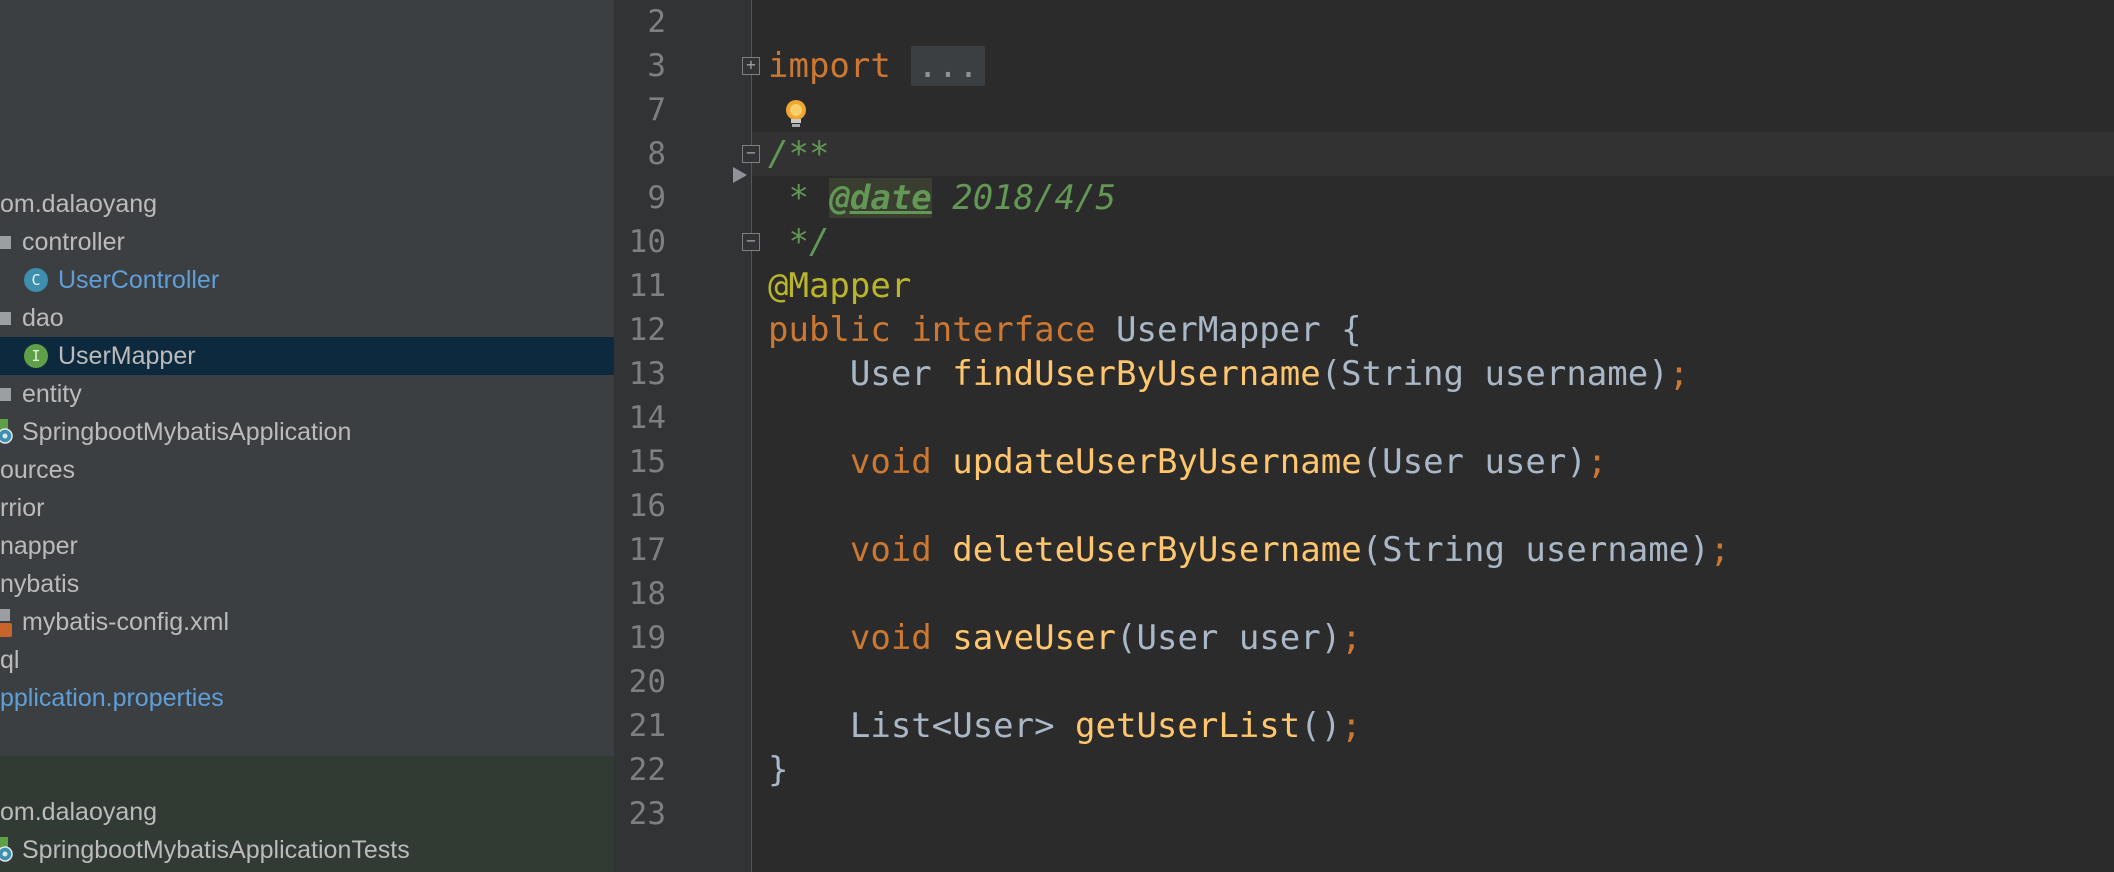 This screenshot has height=872, width=2114. Describe the element at coordinates (647, 330) in the screenshot. I see `line-number: 12` at that location.